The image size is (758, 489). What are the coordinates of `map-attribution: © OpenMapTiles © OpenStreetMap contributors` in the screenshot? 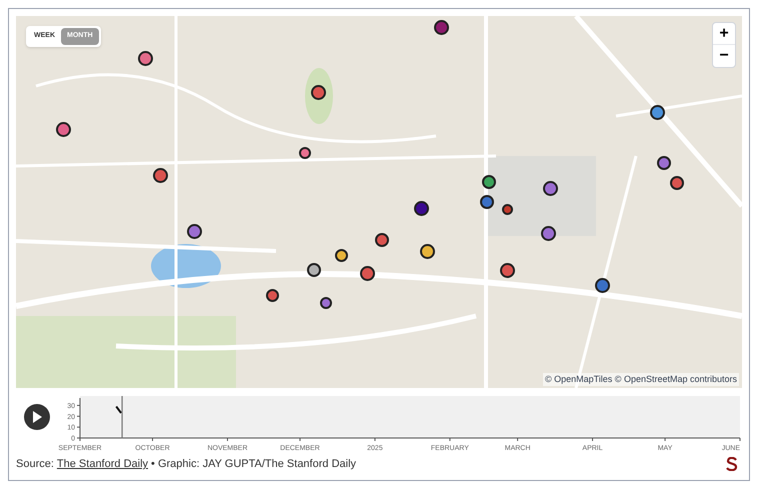 It's located at (640, 379).